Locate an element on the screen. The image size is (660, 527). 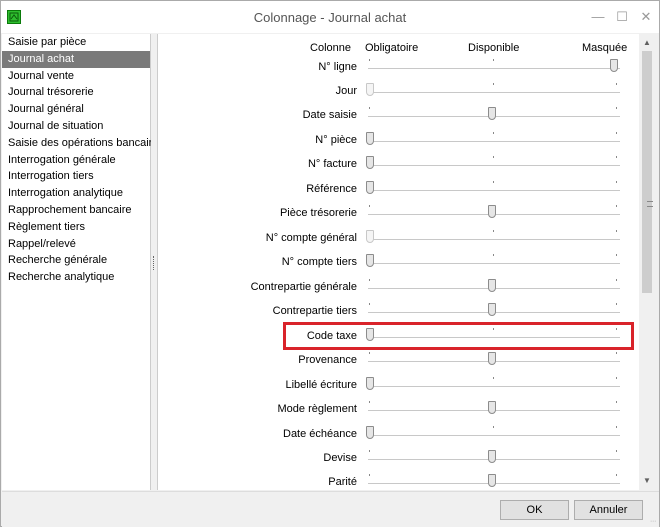
window-title: Colonnage - Journal achat is located at coordinates (330, 17).